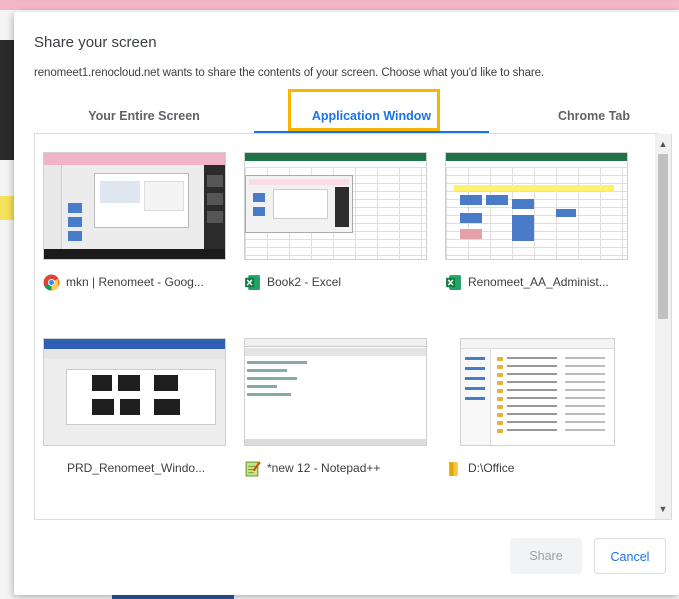  What do you see at coordinates (7, 208) in the screenshot?
I see `background-yellow-mark` at bounding box center [7, 208].